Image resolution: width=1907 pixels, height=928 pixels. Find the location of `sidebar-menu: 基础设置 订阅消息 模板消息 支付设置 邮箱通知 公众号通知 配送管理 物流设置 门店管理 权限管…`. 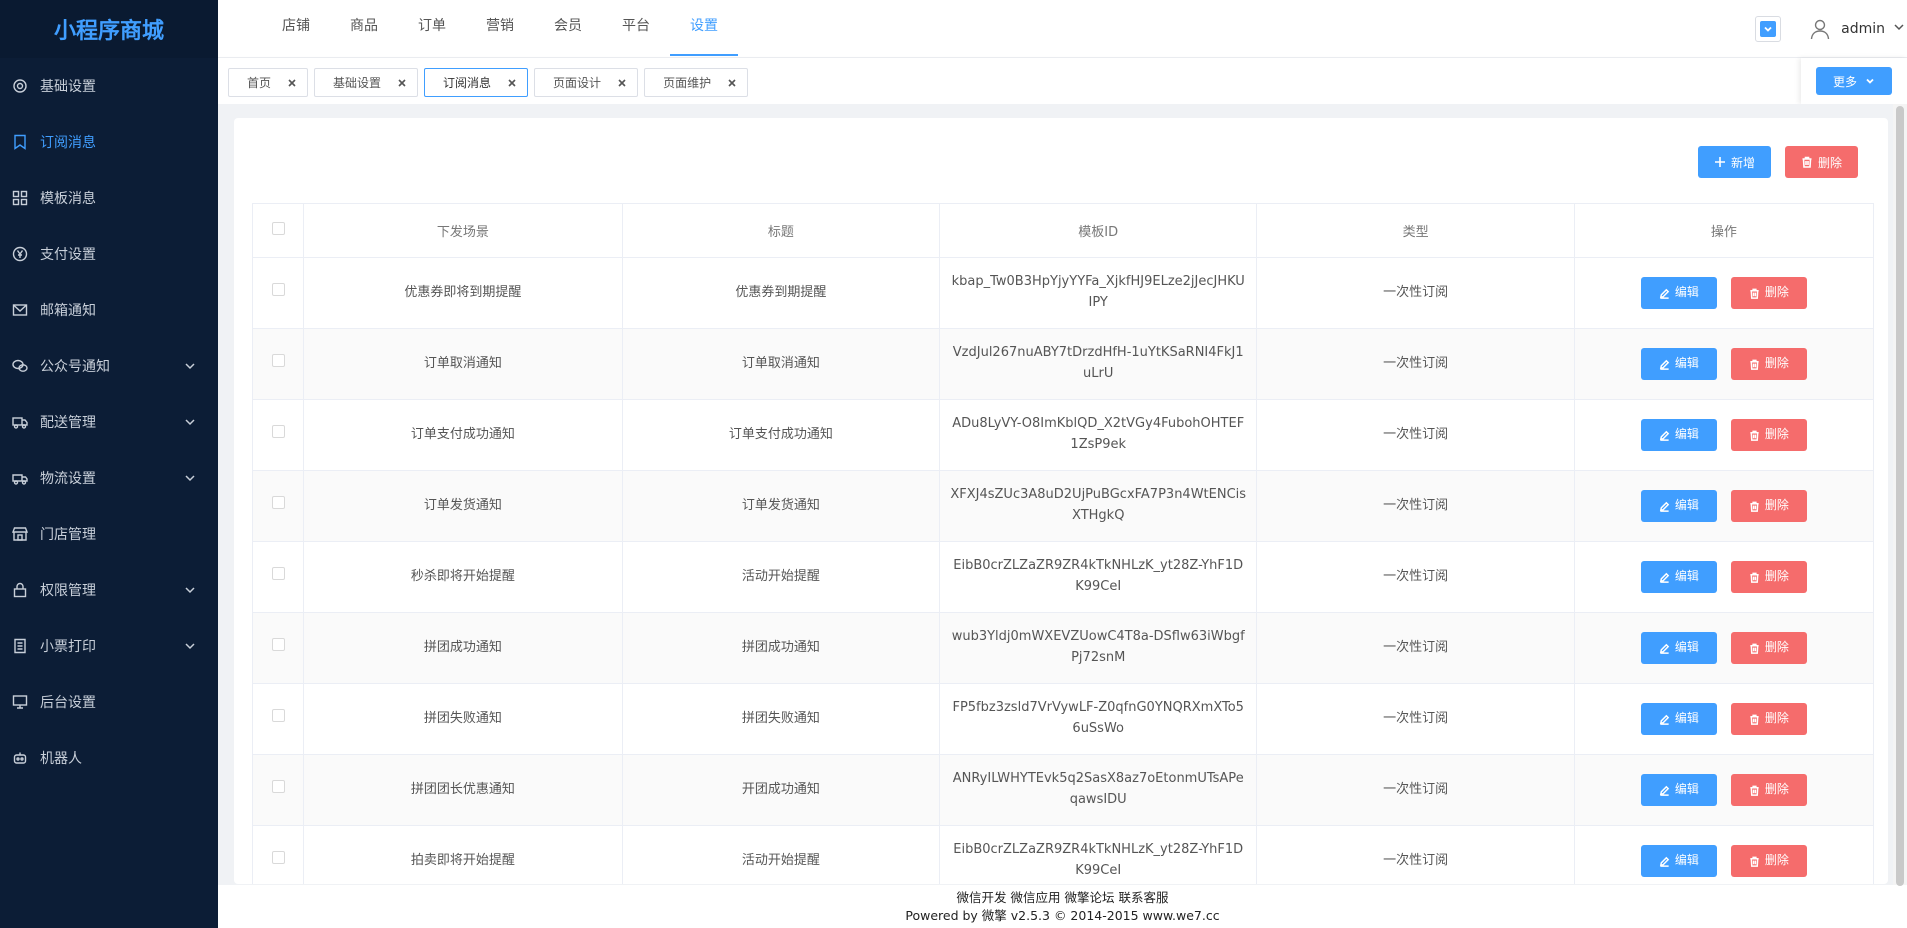

sidebar-menu: 基础设置 订阅消息 模板消息 支付设置 邮箱通知 公众号通知 配送管理 物流设置 门店管理 权限管… is located at coordinates (109, 422).